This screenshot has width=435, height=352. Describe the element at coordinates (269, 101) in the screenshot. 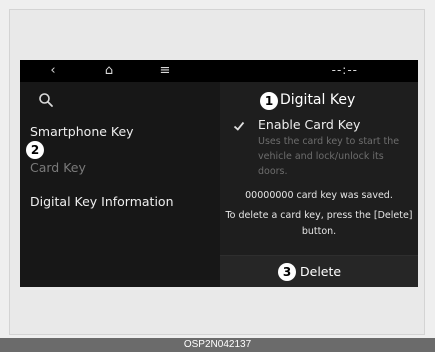

I see `callout-1: 1` at that location.